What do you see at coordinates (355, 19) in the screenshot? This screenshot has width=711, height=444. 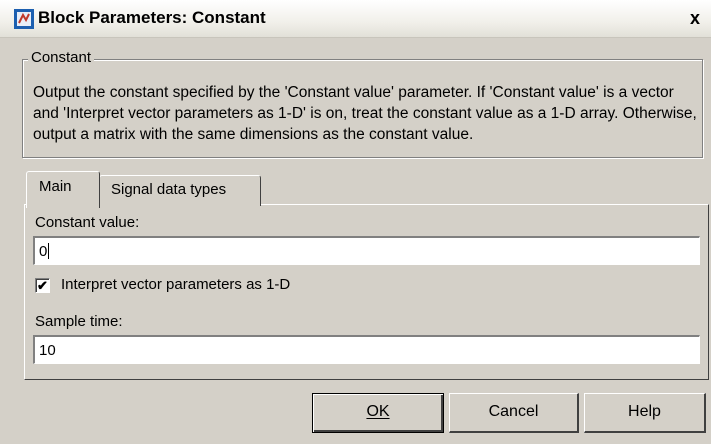 I see `title-bar: Block Parameters: Constant x` at bounding box center [355, 19].